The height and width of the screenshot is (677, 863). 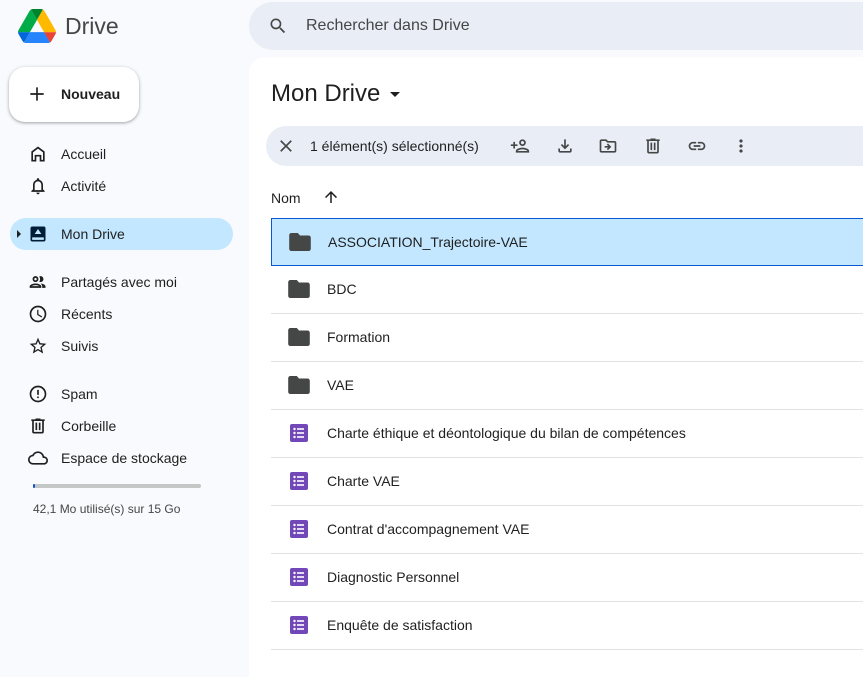 I want to click on file-row: Diagnostic Personnel, so click(x=567, y=578).